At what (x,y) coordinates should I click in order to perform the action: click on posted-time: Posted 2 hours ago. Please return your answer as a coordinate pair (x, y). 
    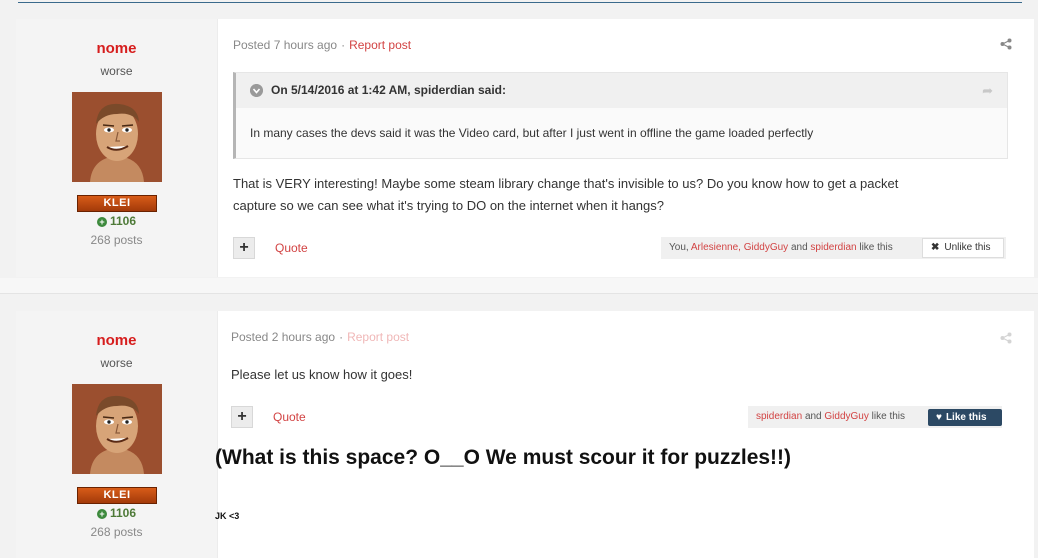
    Looking at the image, I should click on (283, 337).